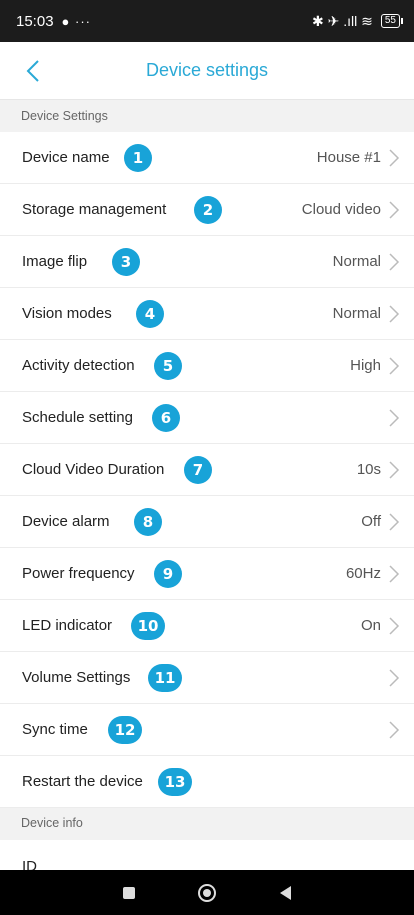 The width and height of the screenshot is (414, 915). I want to click on row-label: Device name, so click(66, 157).